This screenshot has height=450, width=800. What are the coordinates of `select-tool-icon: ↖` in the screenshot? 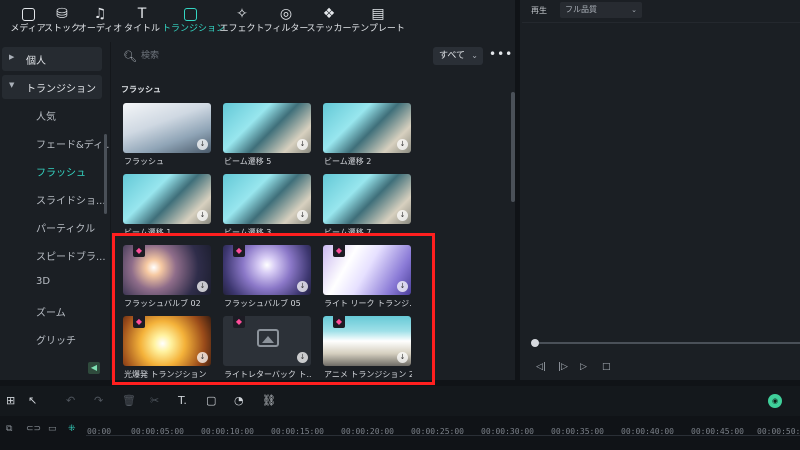 It's located at (32, 400).